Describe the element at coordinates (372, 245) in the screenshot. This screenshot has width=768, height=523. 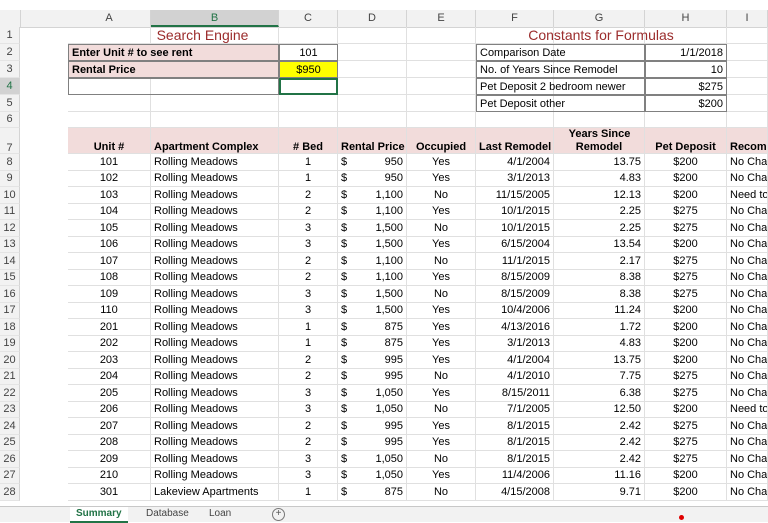
I see `cell-rental-price: 1,500 $` at that location.